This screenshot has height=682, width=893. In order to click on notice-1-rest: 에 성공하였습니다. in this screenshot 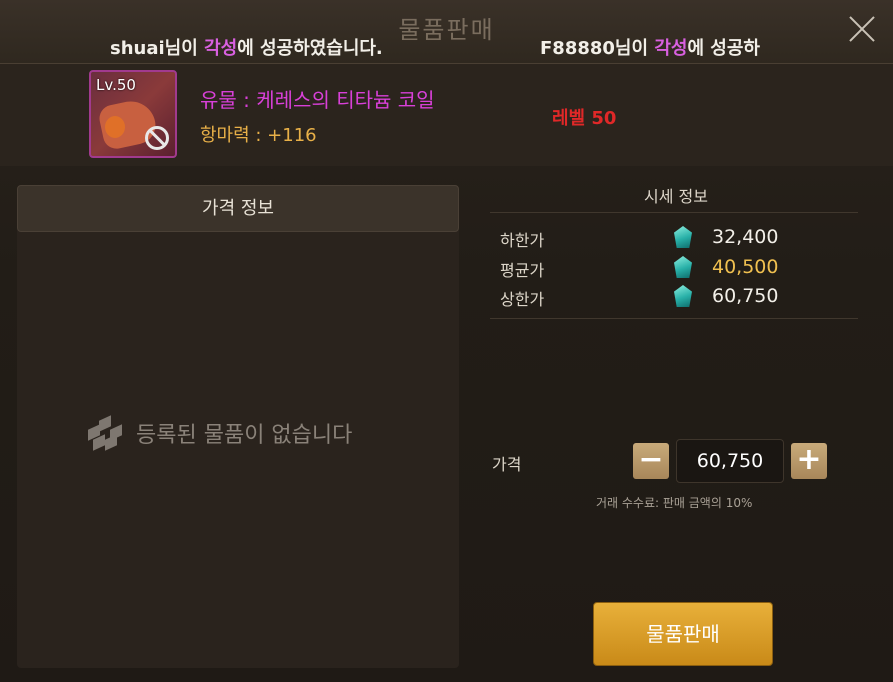, I will do `click(310, 48)`.